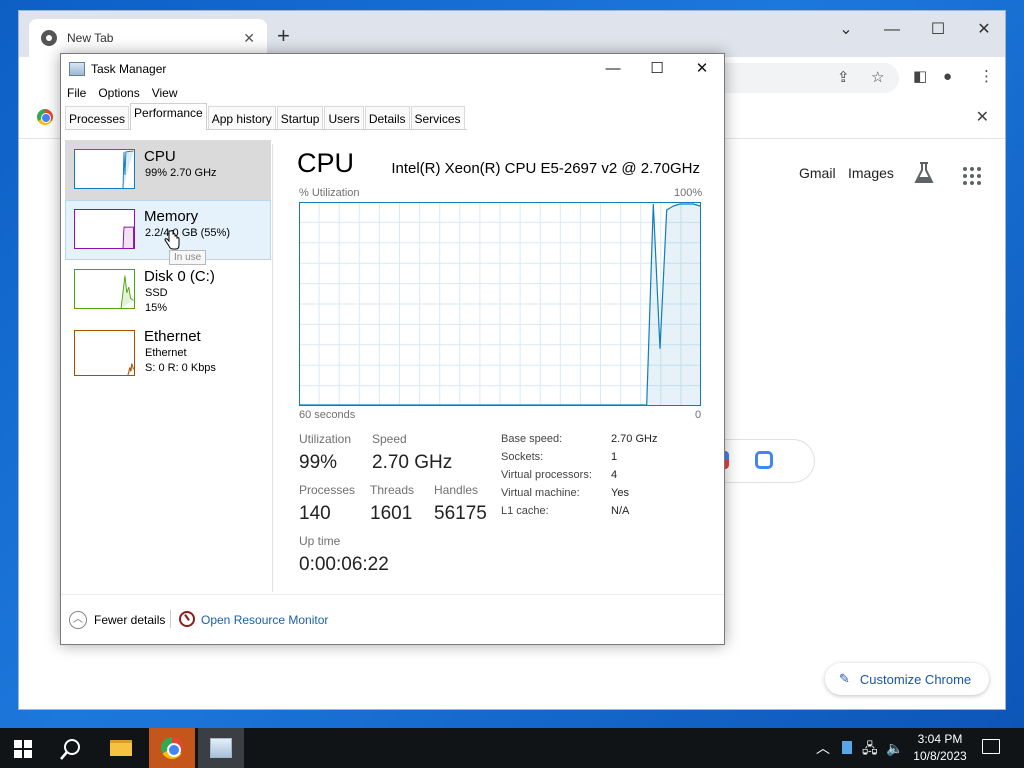  Describe the element at coordinates (871, 173) in the screenshot. I see `images-link: Images` at that location.